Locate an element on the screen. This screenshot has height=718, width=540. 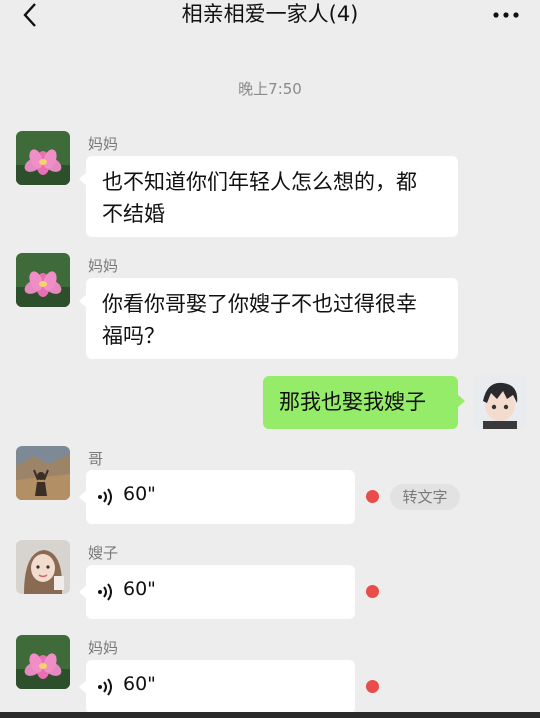
more-button is located at coordinates (506, 15).